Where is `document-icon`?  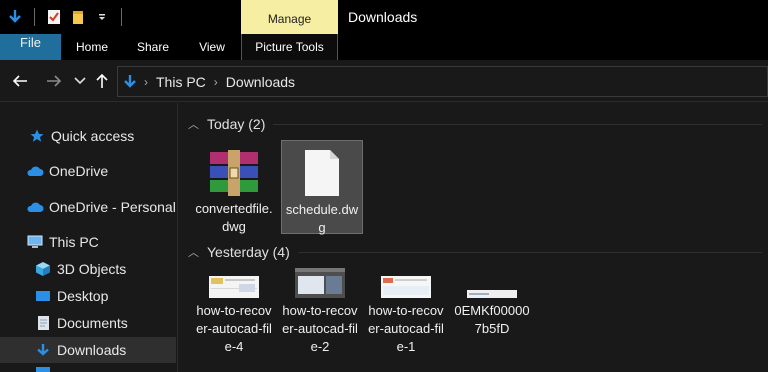 document-icon is located at coordinates (43, 323).